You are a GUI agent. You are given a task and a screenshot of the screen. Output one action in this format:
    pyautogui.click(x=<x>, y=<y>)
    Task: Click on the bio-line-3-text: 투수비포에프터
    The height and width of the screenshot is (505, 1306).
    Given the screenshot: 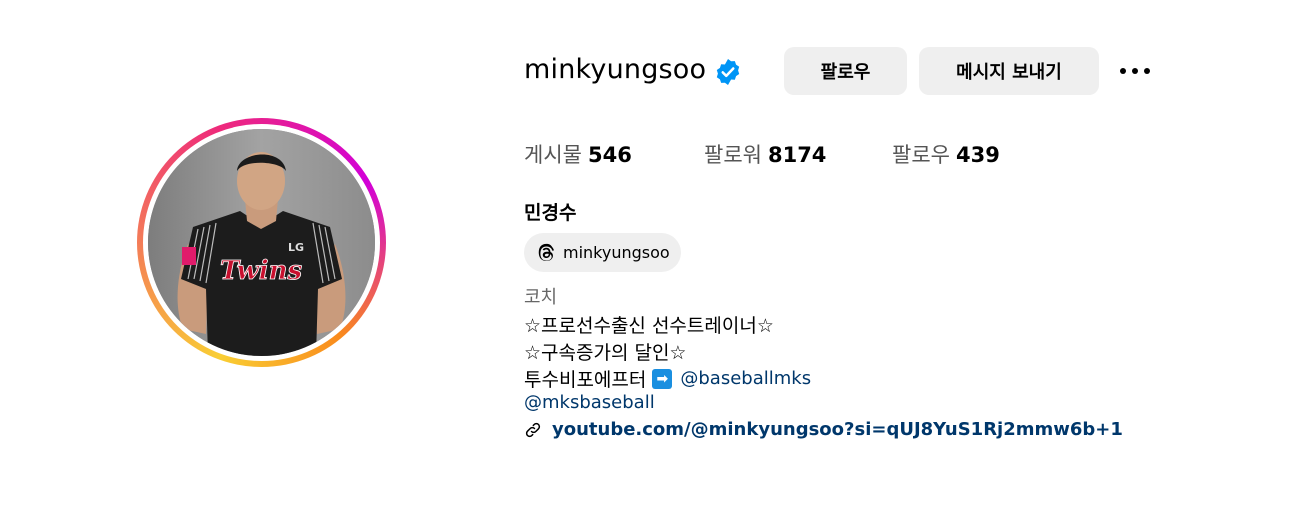 What is the action you would take?
    pyautogui.click(x=585, y=380)
    